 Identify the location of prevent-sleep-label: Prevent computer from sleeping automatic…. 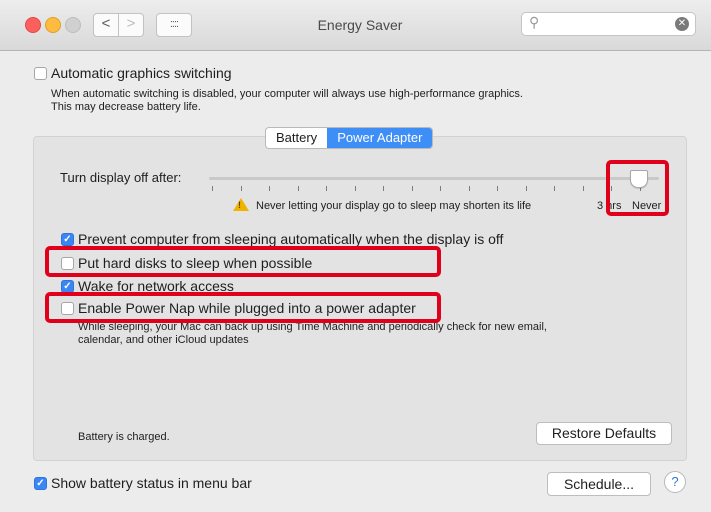
(291, 239).